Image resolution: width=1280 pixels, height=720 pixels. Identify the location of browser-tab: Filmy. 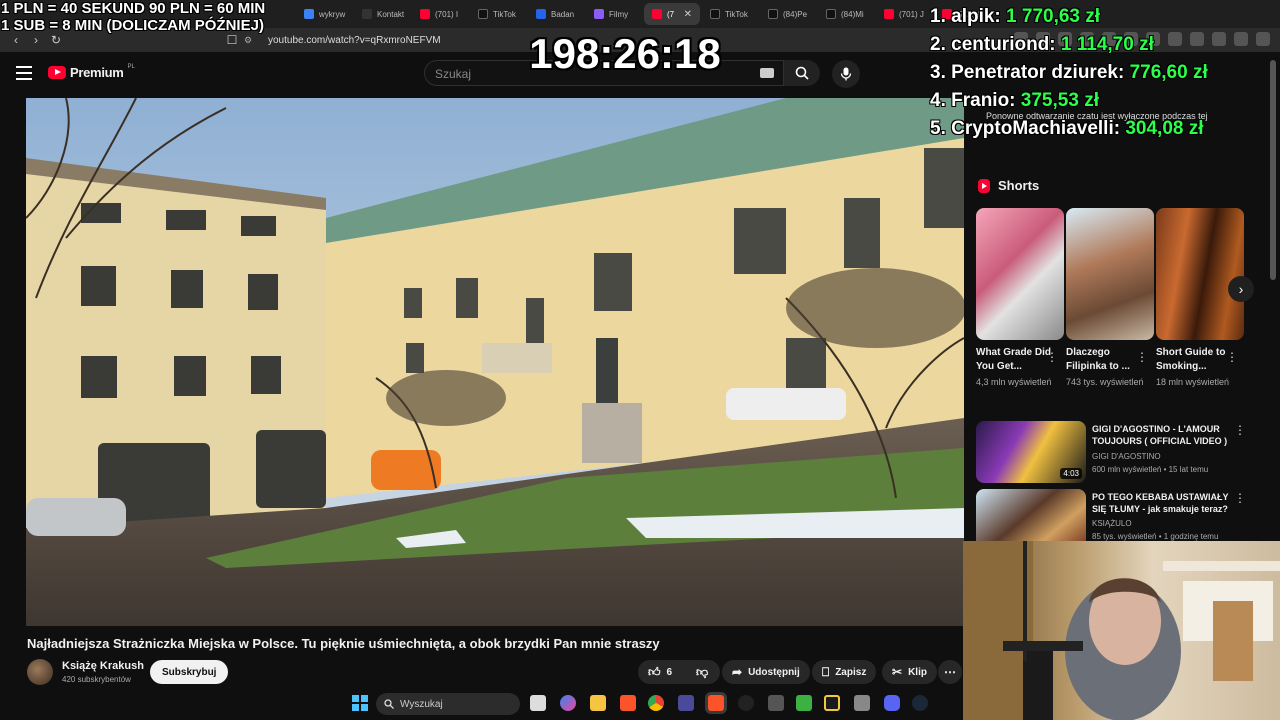
(614, 14).